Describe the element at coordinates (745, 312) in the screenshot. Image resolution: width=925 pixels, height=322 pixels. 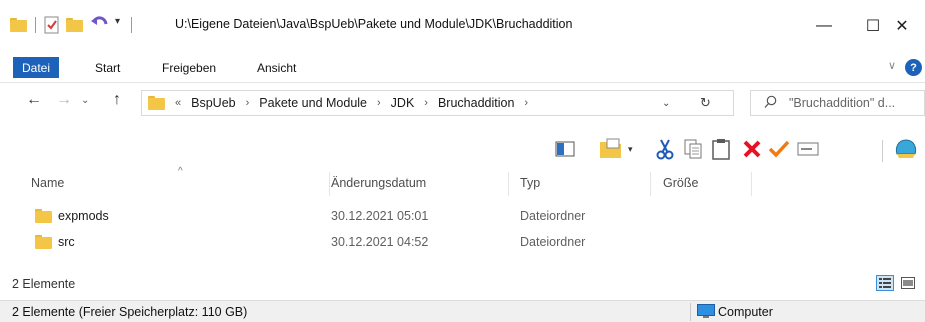
I see `location-label: Computer` at that location.